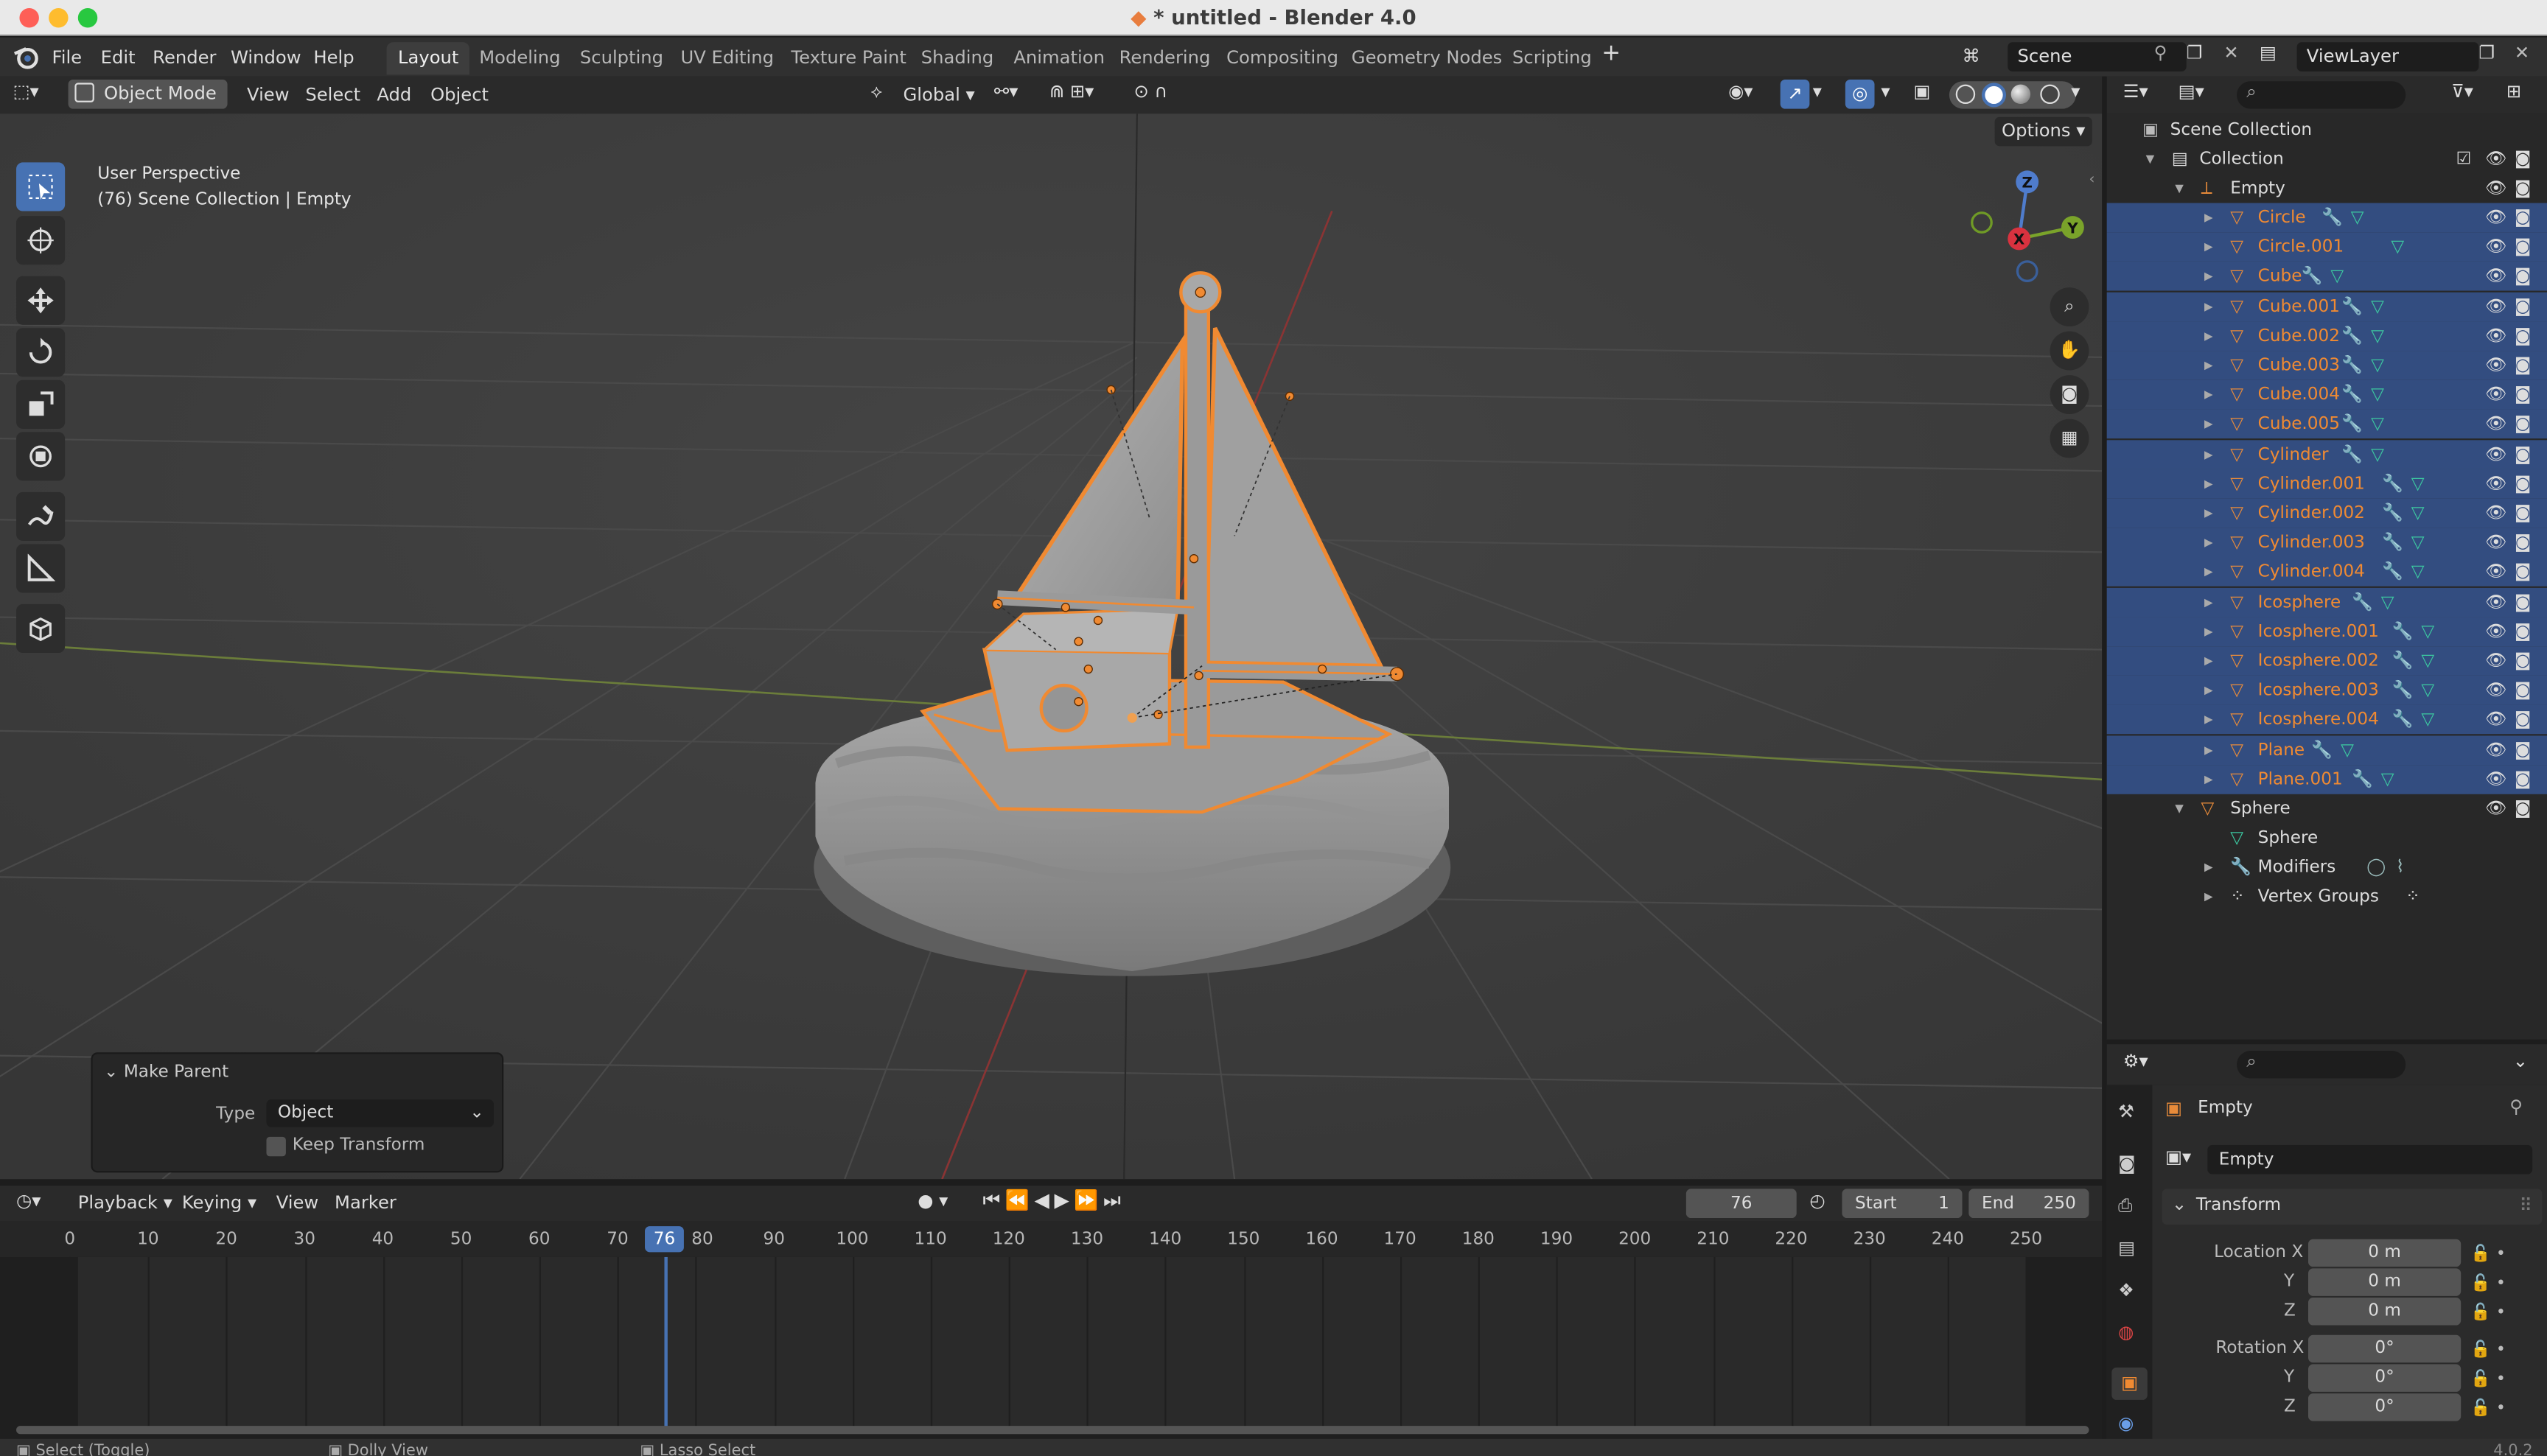  I want to click on current-frame-field: 76, so click(1741, 1204).